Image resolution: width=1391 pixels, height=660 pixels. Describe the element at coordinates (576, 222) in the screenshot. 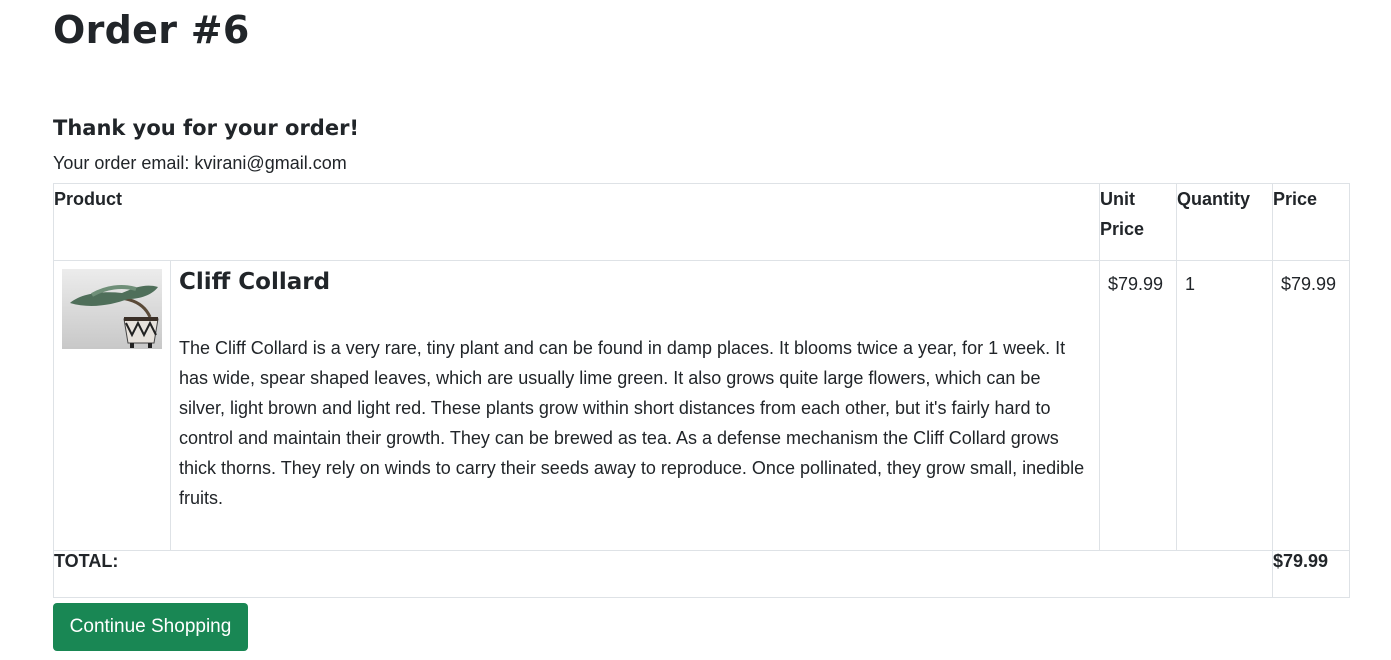

I see `header-product: Product` at that location.